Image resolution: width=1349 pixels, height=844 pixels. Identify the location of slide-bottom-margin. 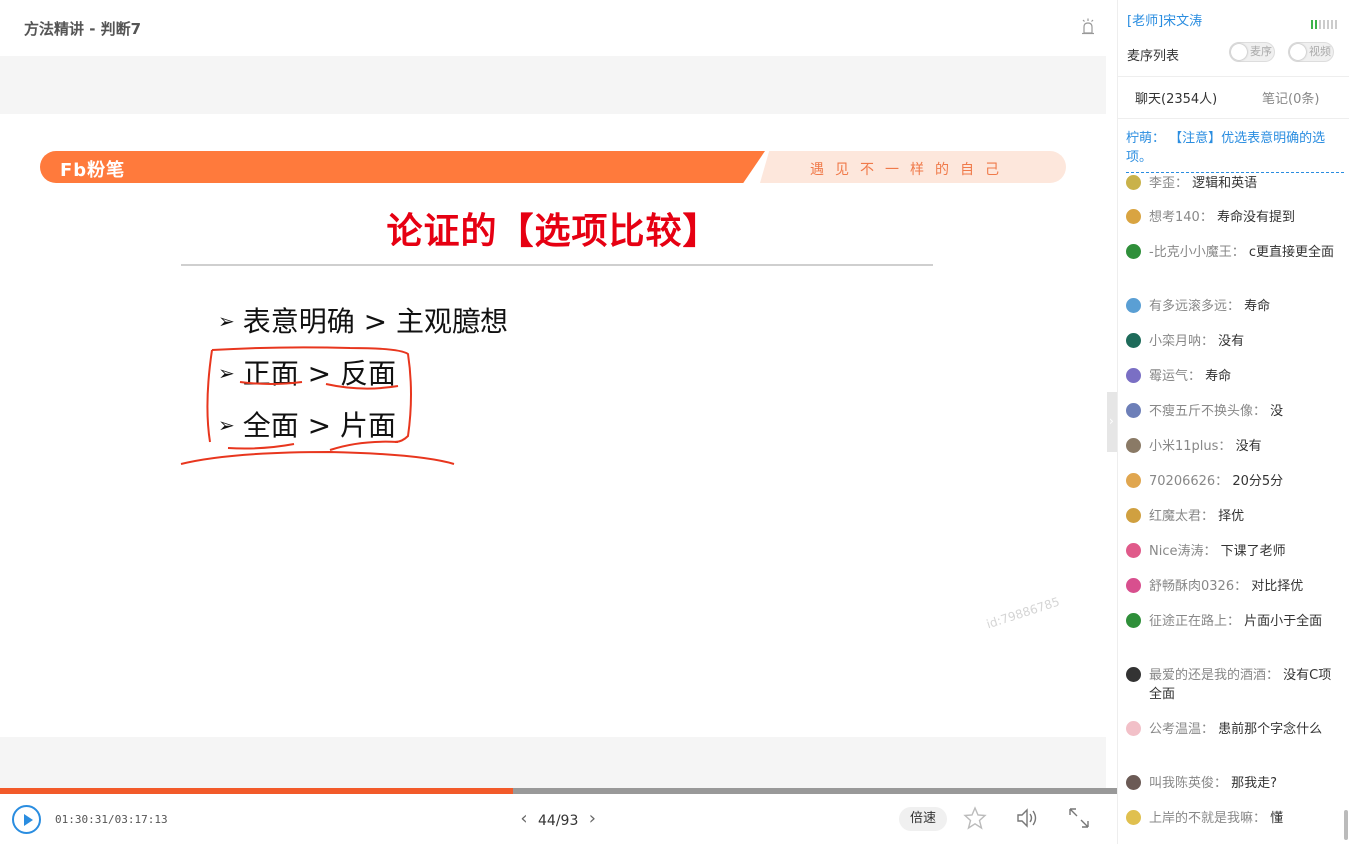
(553, 762).